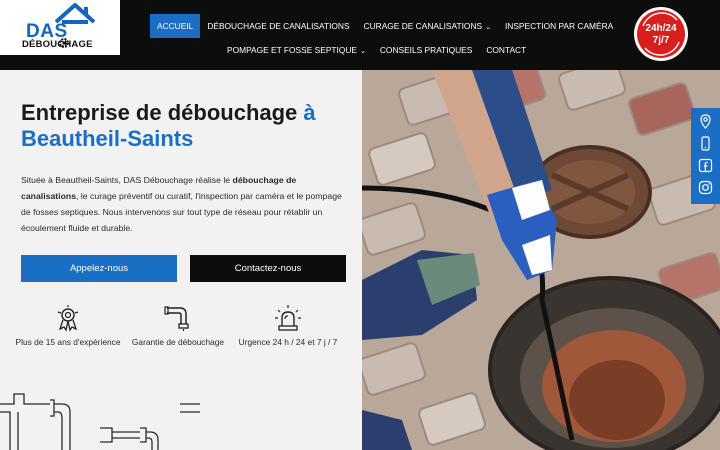 The height and width of the screenshot is (450, 720). What do you see at coordinates (705, 187) in the screenshot?
I see `instagram-icon` at bounding box center [705, 187].